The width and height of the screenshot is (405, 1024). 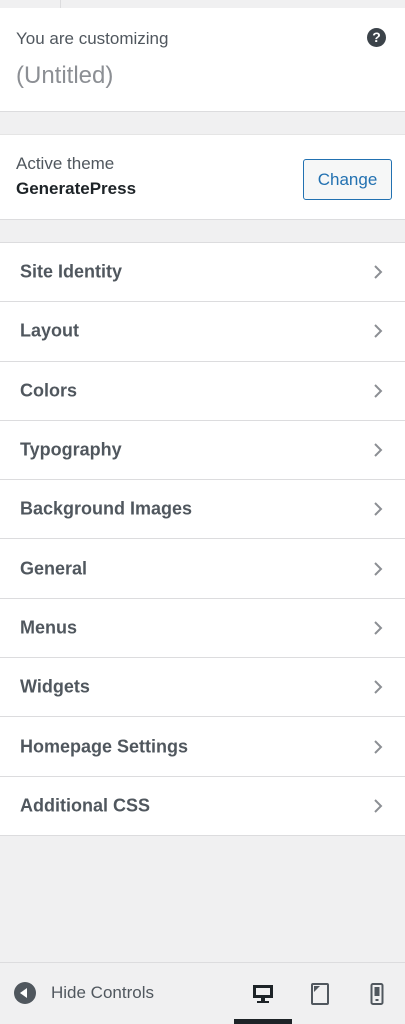 I want to click on preview-mobile-button, so click(x=377, y=994).